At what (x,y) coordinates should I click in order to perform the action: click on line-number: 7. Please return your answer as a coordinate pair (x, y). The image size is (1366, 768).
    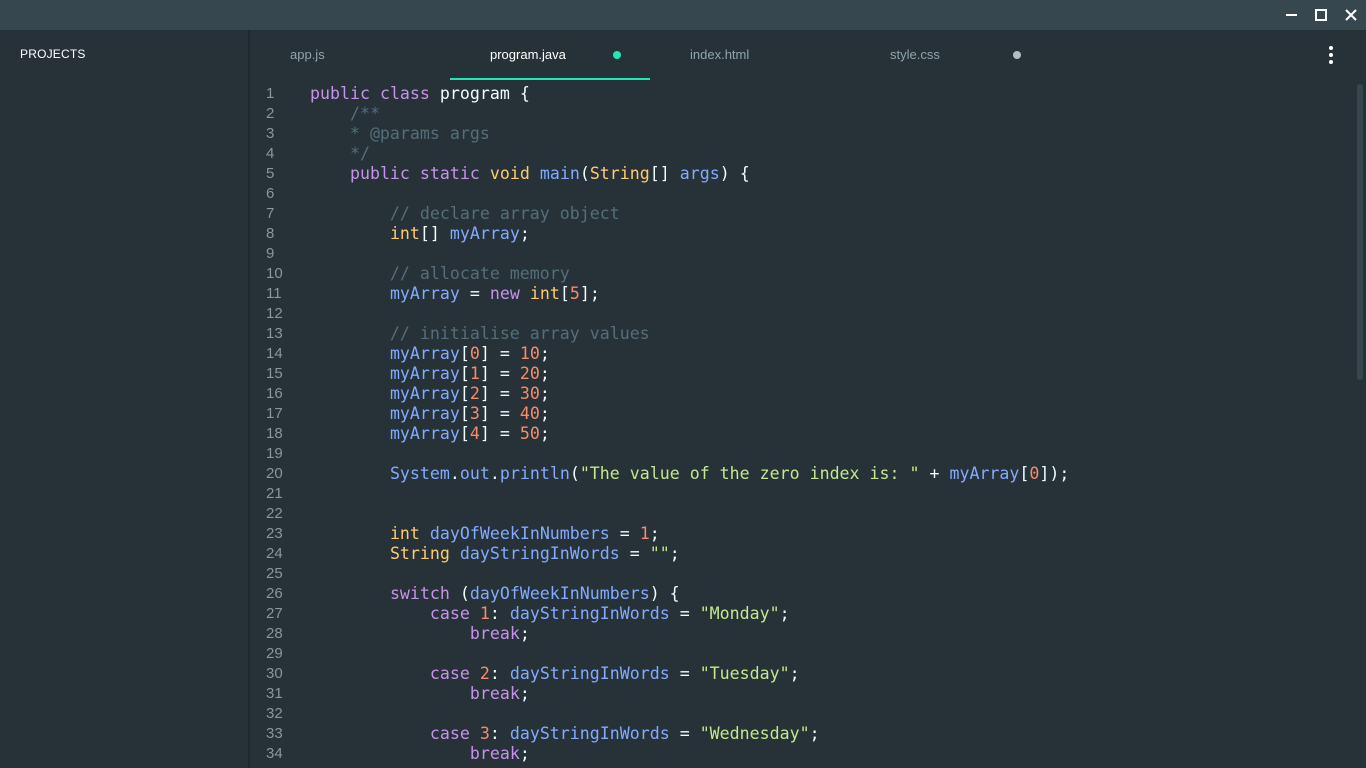
    Looking at the image, I should click on (270, 213).